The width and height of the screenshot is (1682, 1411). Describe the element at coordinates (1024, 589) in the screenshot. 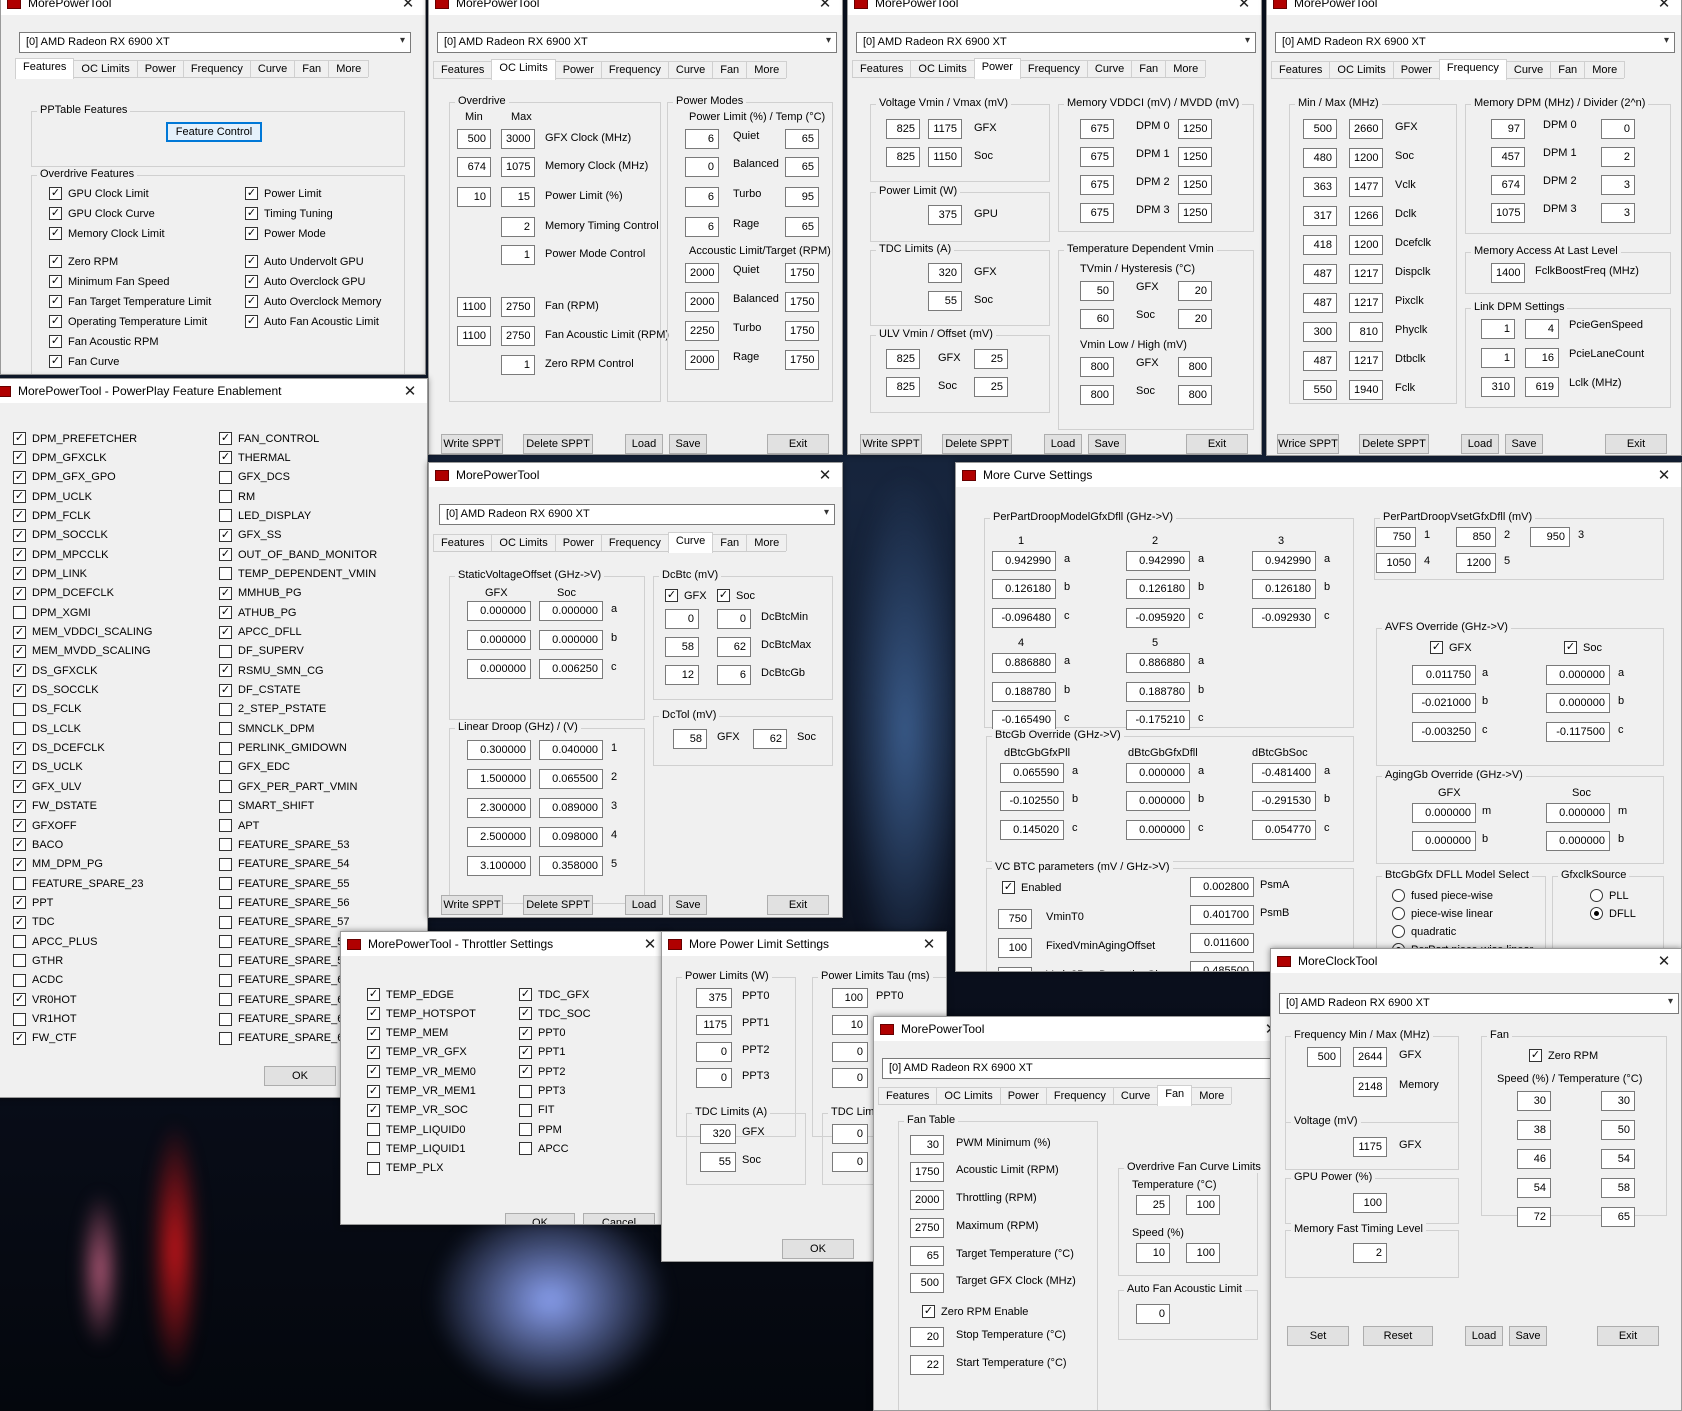

I see `ppdm-field: 0.126180` at that location.